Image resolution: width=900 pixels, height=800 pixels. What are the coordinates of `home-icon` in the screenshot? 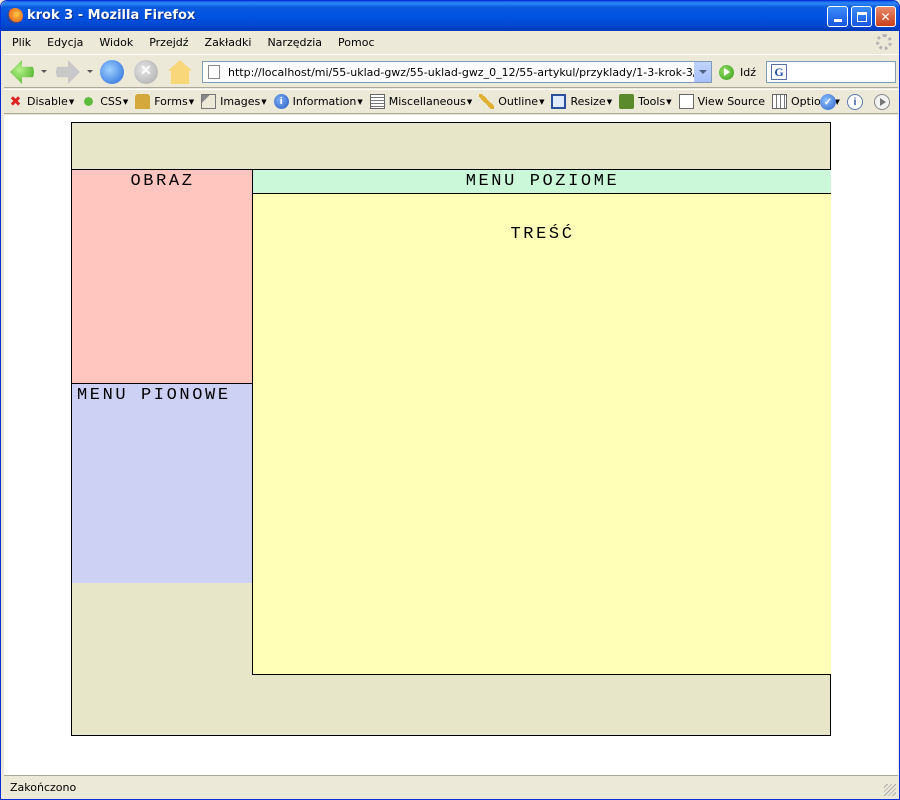 It's located at (180, 72).